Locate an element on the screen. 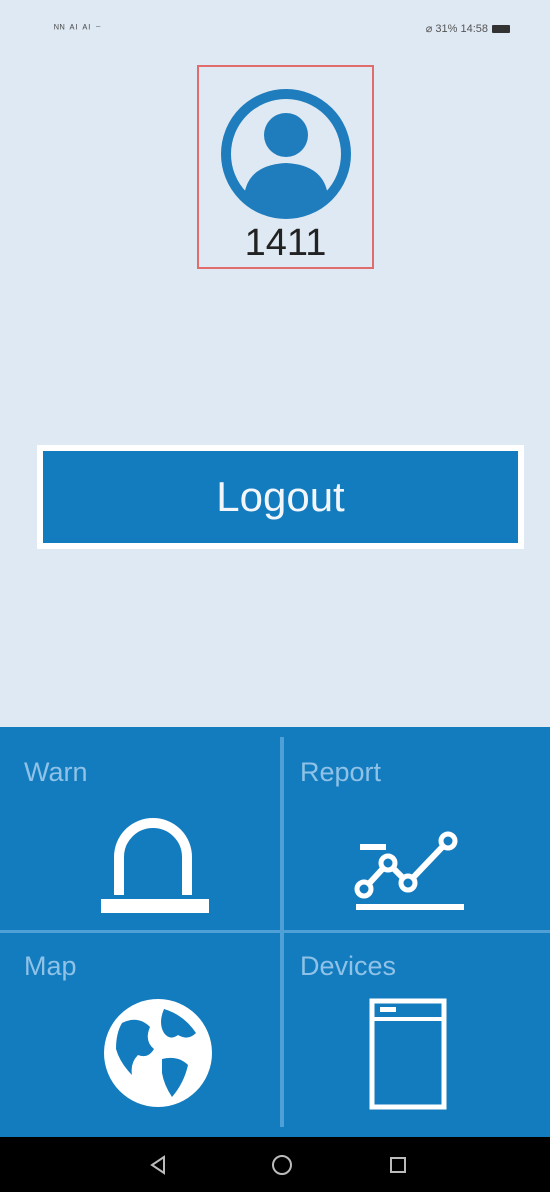 This screenshot has width=550, height=1192. menu-label-warn: Warn is located at coordinates (56, 772).